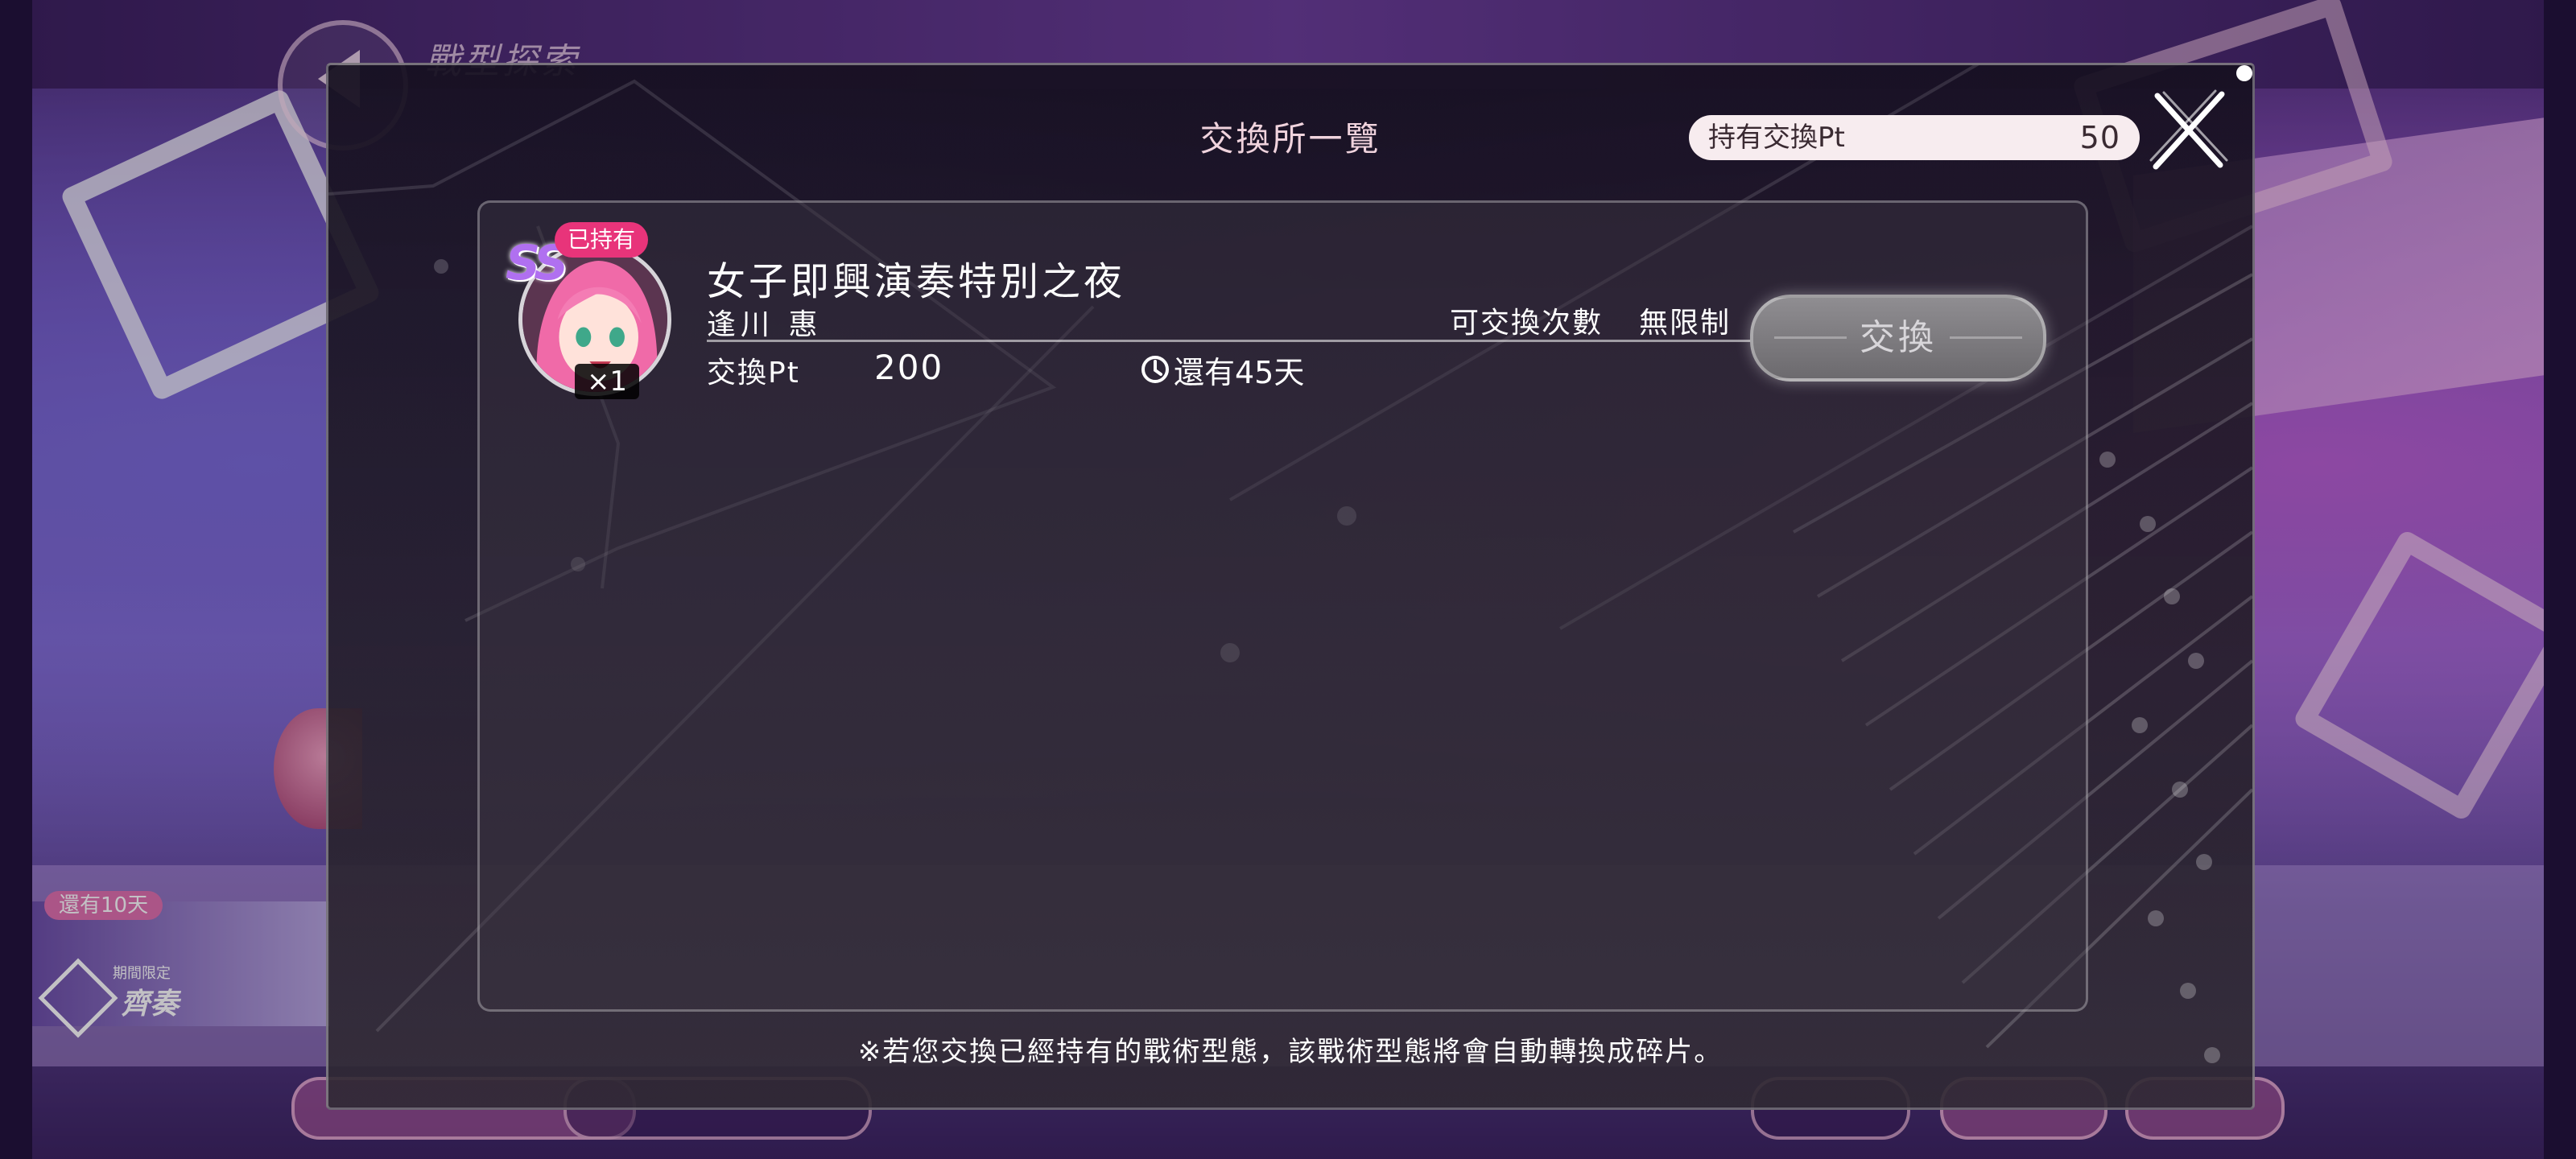 The width and height of the screenshot is (2576, 1159). Describe the element at coordinates (1898, 338) in the screenshot. I see `exchange-button: 交換` at that location.